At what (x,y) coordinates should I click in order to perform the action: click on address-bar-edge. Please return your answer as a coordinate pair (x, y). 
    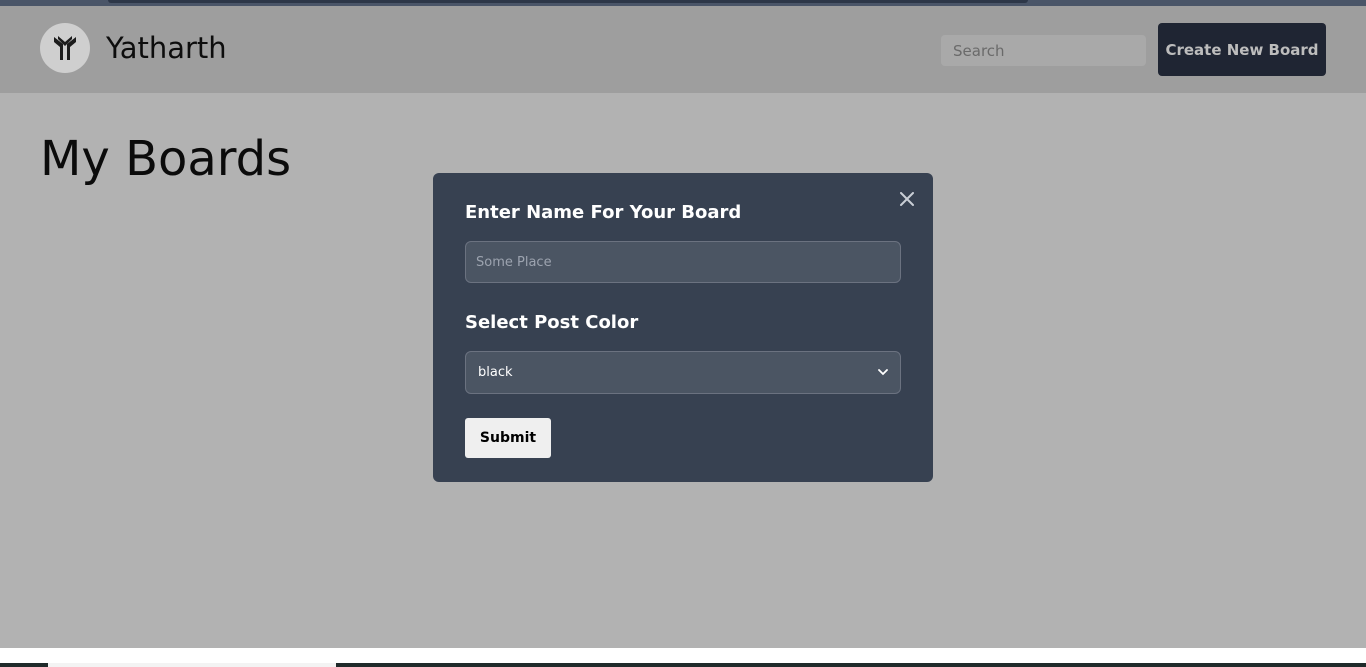
    Looking at the image, I should click on (568, 1).